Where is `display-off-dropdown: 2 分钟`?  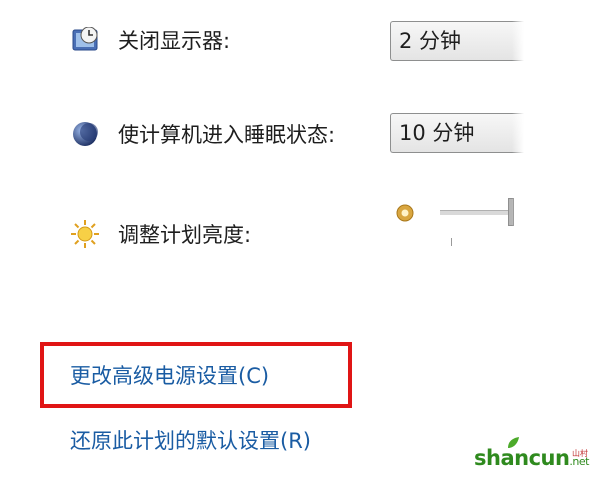 display-off-dropdown: 2 分钟 is located at coordinates (460, 41).